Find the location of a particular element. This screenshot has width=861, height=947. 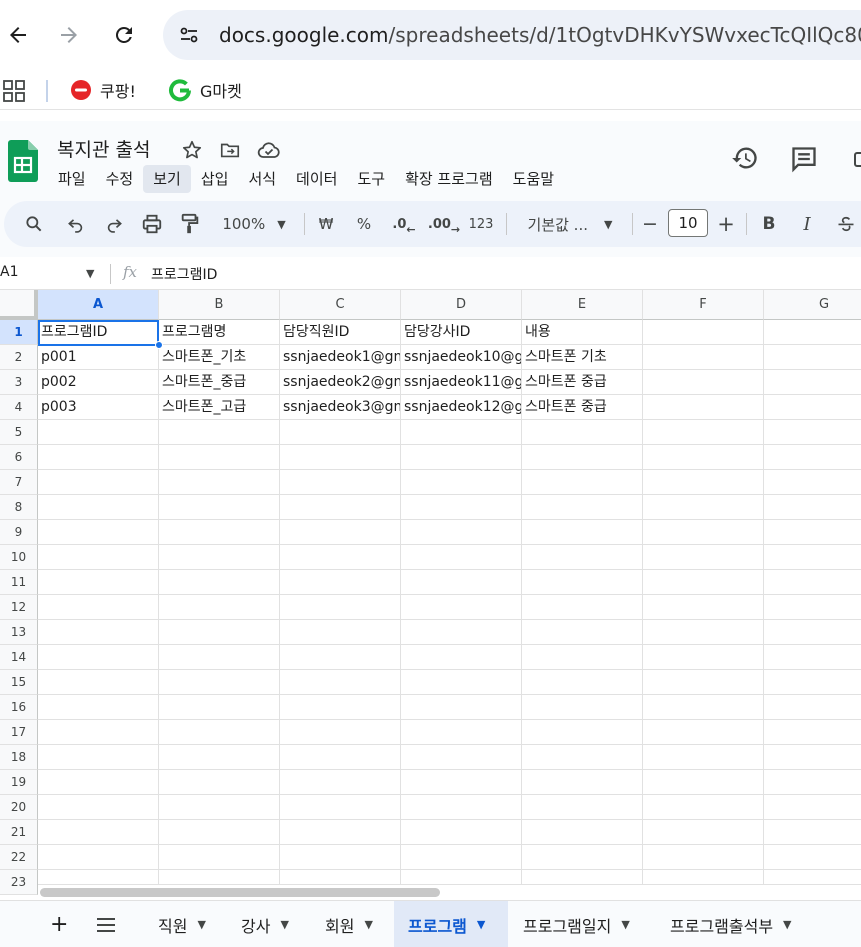

cell-g16 is located at coordinates (812, 707).